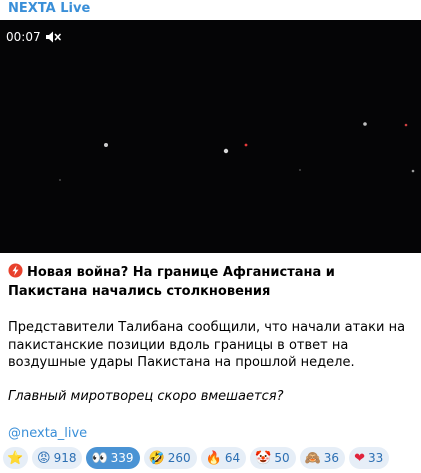  I want to click on angry-face-icon: 😡, so click(44, 458).